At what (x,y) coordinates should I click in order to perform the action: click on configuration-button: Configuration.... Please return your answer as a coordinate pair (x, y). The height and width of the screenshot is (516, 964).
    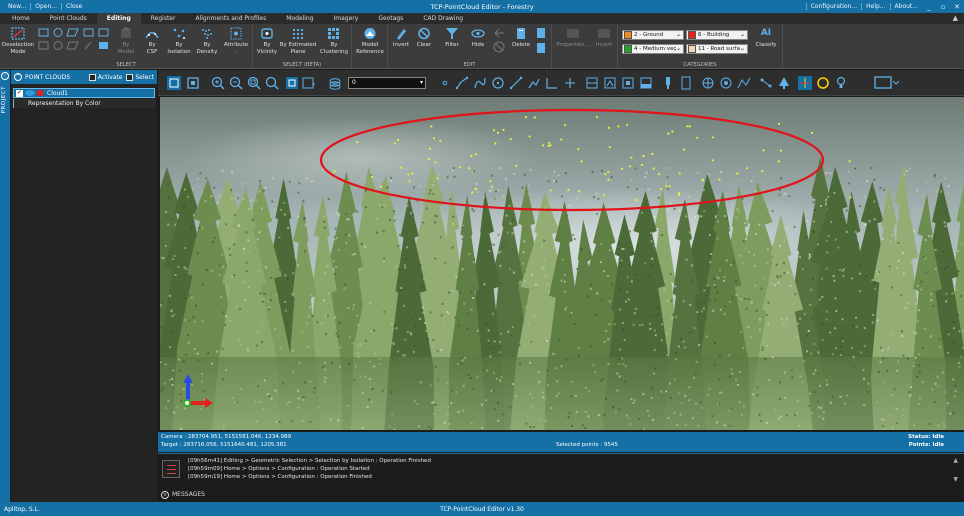
    Looking at the image, I should click on (833, 6).